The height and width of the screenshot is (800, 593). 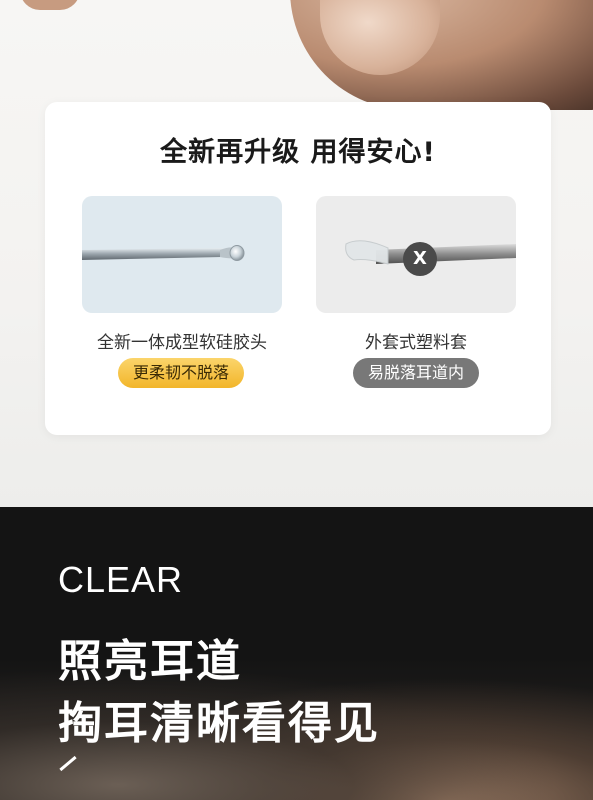 What do you see at coordinates (50, 5) in the screenshot?
I see `finger-photo` at bounding box center [50, 5].